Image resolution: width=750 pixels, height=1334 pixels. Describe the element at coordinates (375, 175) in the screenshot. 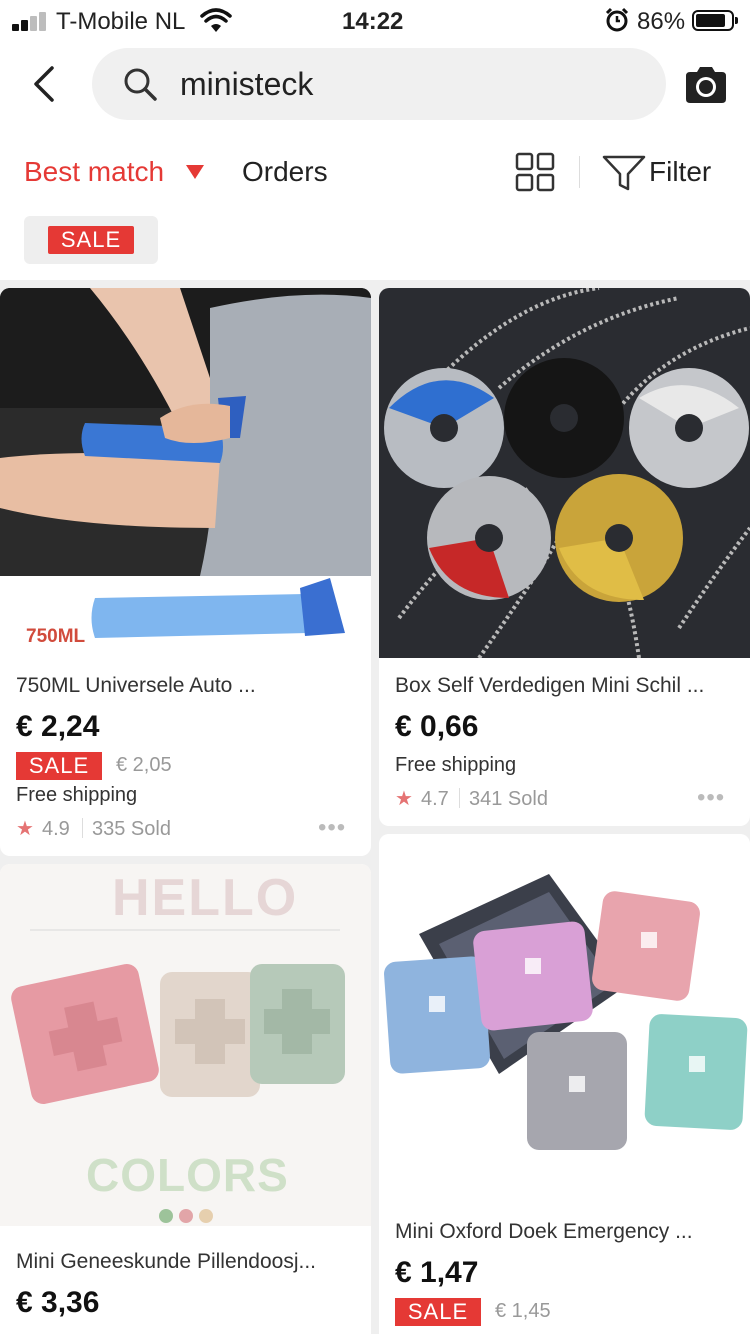

I see `sort-bar: Best match Orders Filter` at that location.